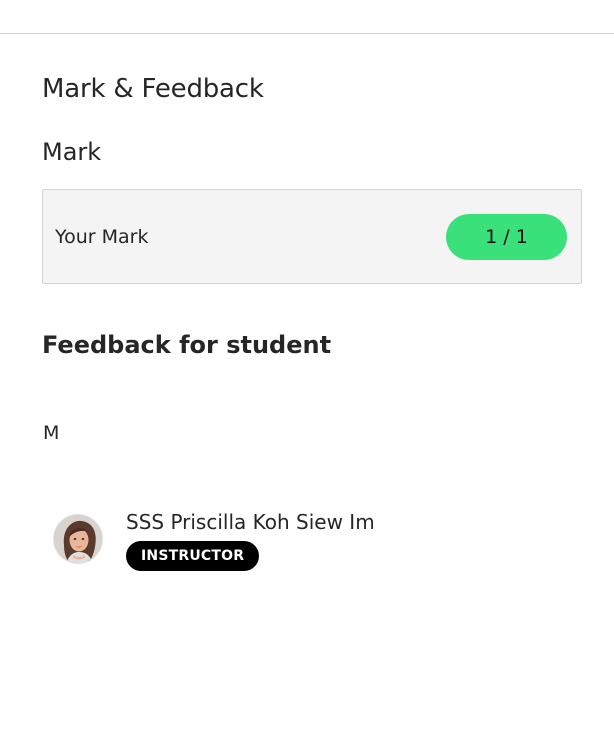  I want to click on author-avatar, so click(78, 539).